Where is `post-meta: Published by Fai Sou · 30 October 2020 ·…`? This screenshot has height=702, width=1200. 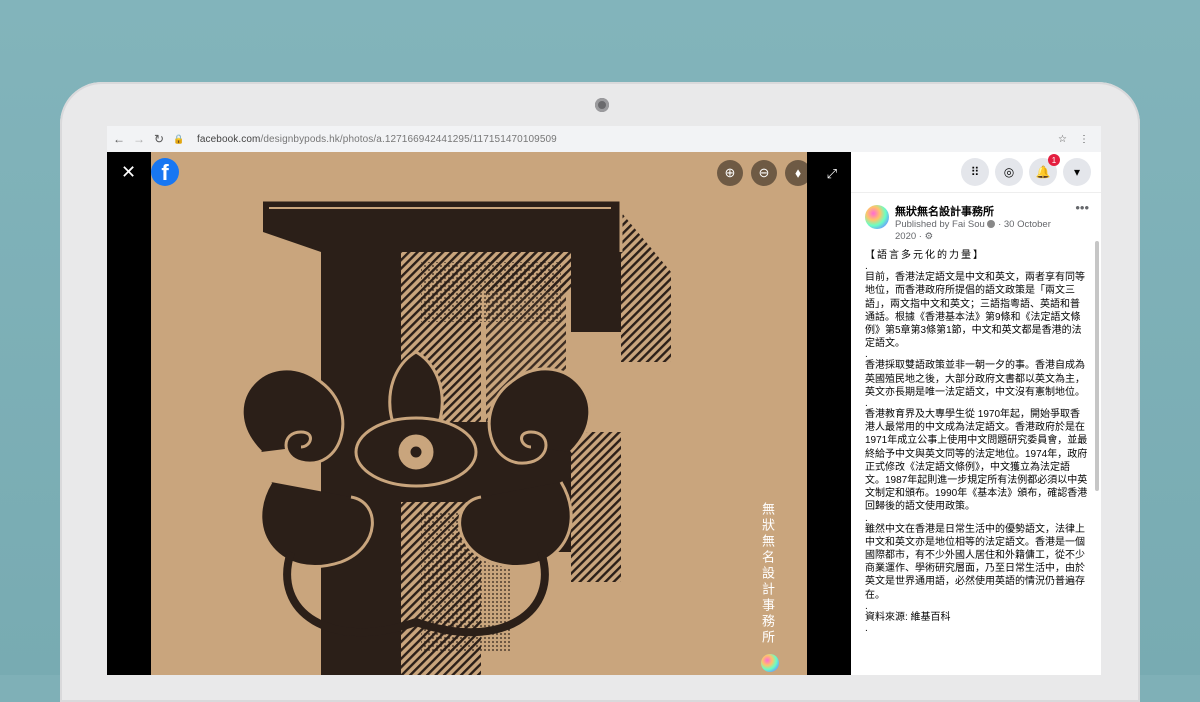 post-meta: Published by Fai Sou · 30 October 2020 ·… is located at coordinates (982, 231).